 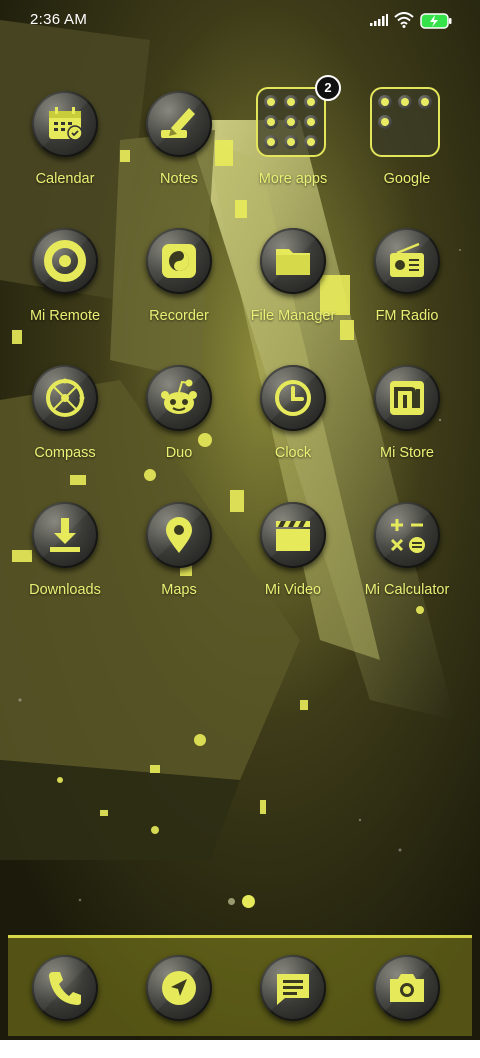 I want to click on clock-icon, so click(x=293, y=398).